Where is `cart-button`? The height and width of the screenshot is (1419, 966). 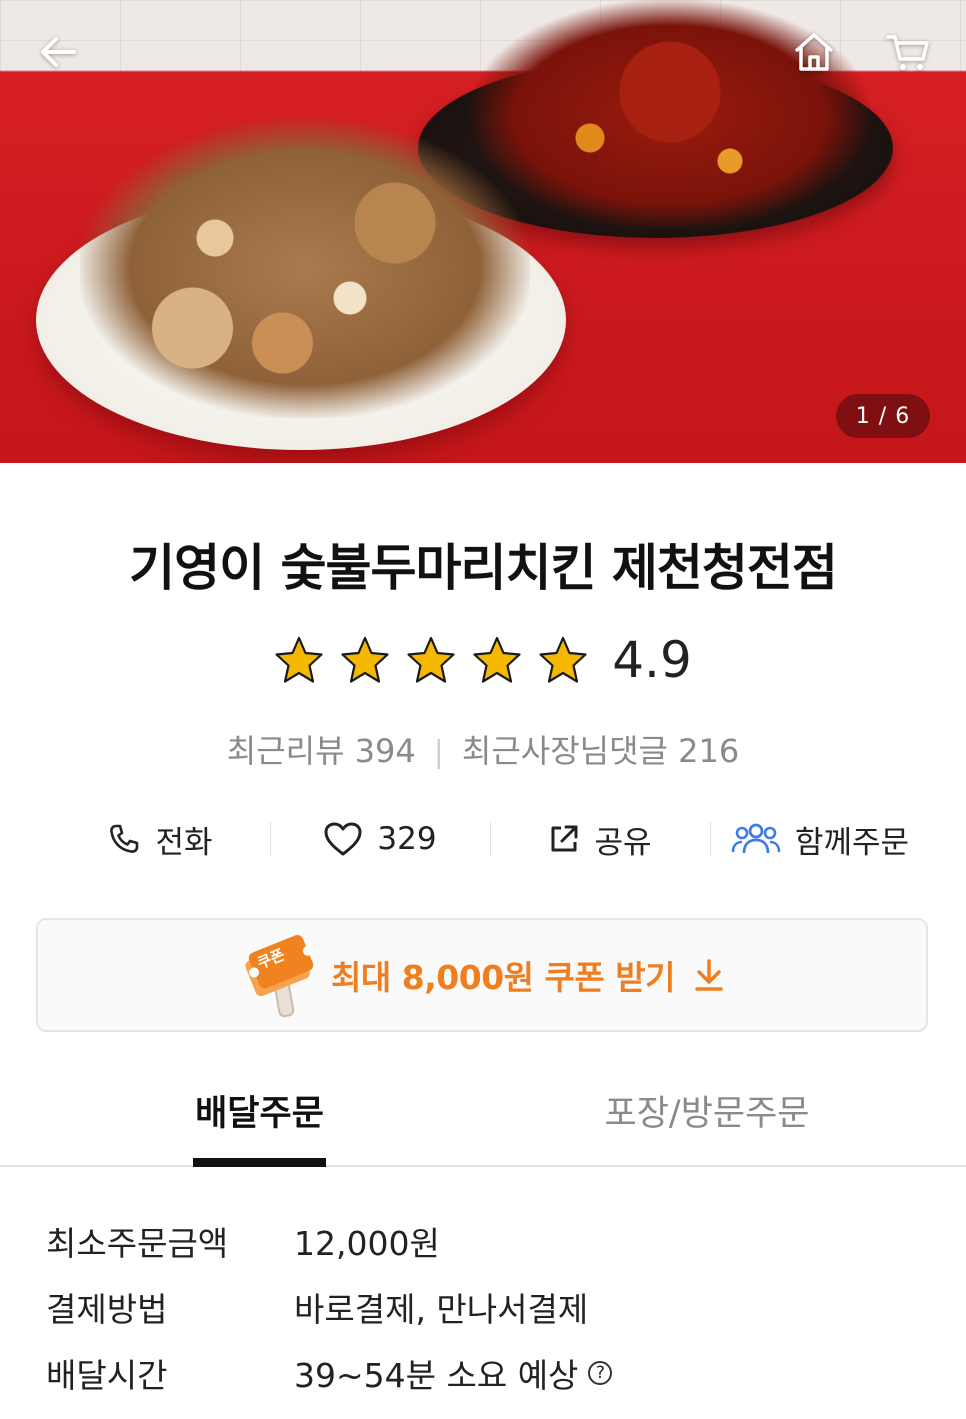 cart-button is located at coordinates (908, 52).